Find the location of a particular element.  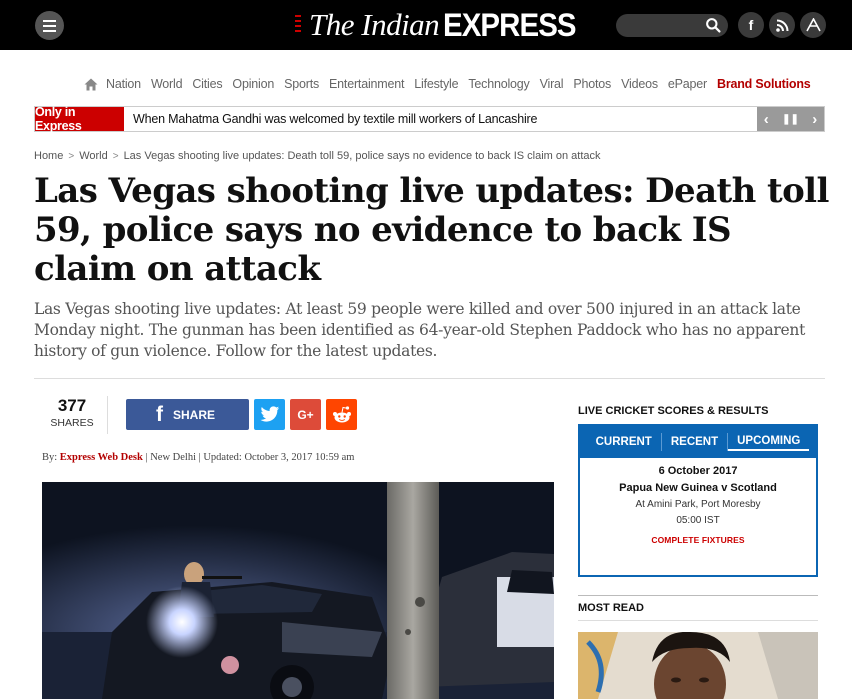

menu-icon is located at coordinates (49, 25).